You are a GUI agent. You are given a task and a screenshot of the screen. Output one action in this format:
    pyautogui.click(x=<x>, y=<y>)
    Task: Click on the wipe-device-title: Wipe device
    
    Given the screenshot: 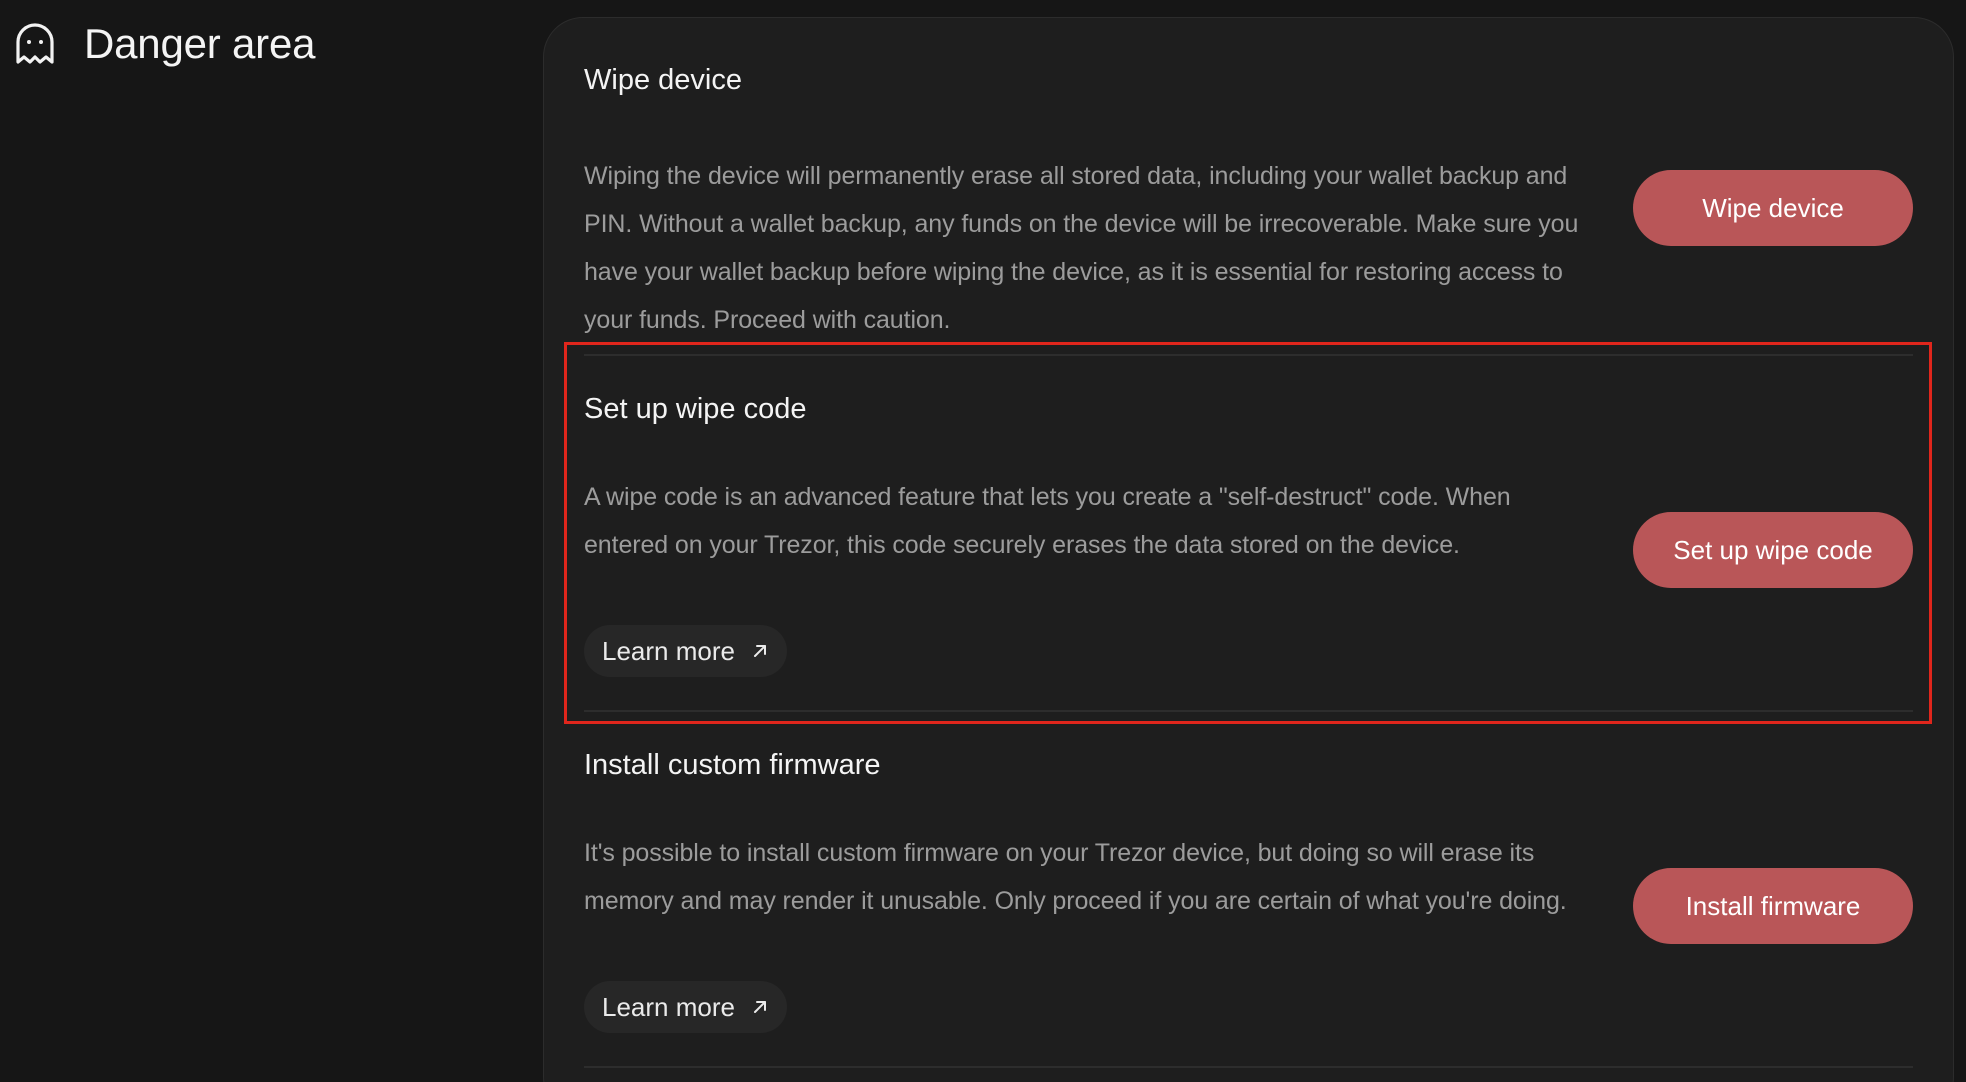 What is the action you would take?
    pyautogui.click(x=663, y=80)
    